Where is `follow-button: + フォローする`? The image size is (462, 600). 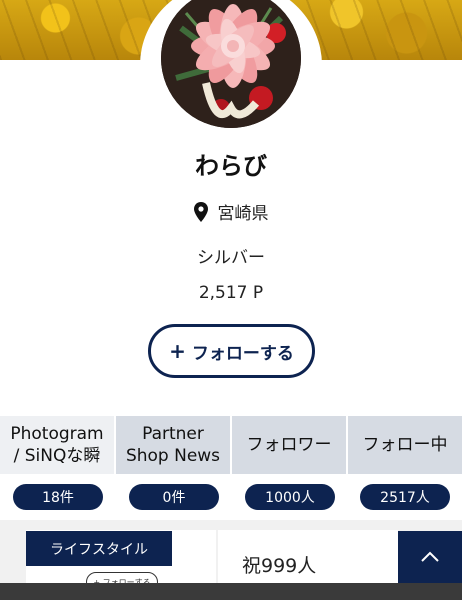 follow-button: + フォローする is located at coordinates (231, 351).